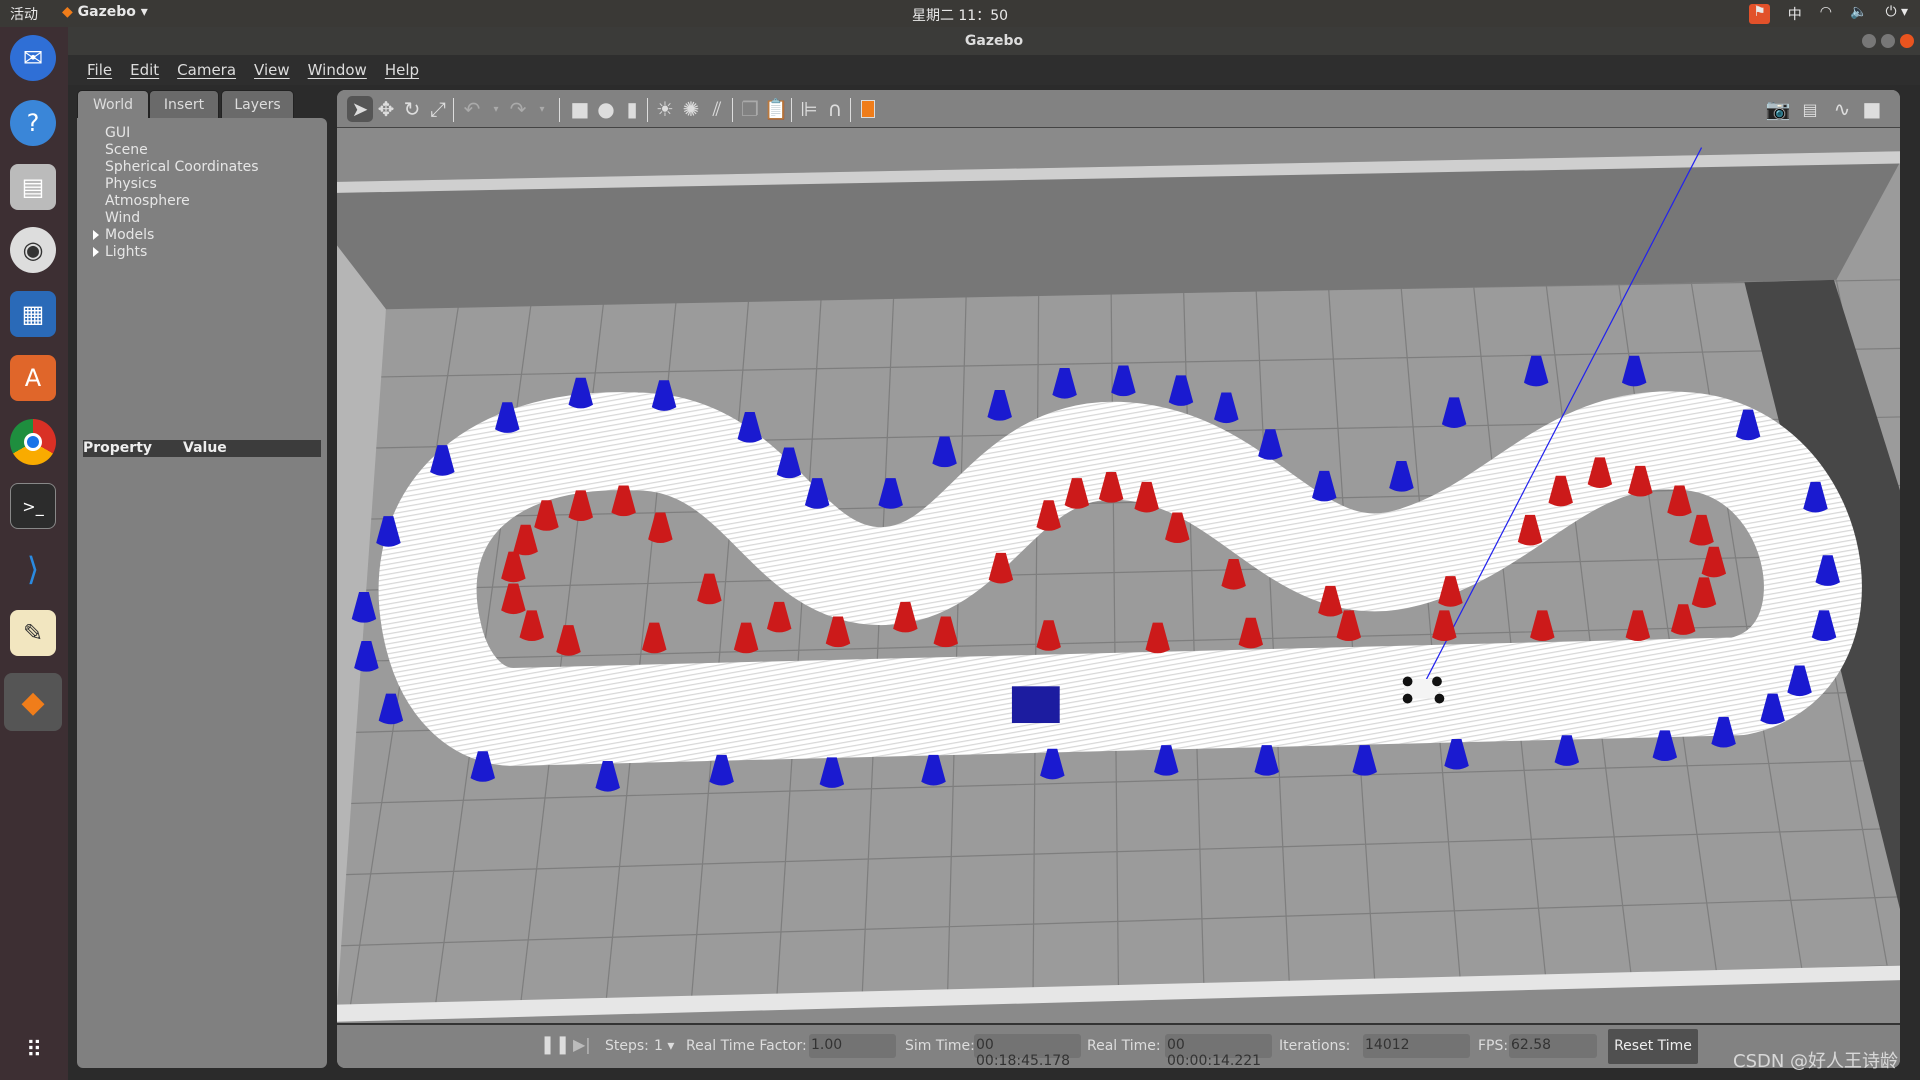 This screenshot has height=1080, width=1920. What do you see at coordinates (1869, 41) in the screenshot?
I see `minimize-button` at bounding box center [1869, 41].